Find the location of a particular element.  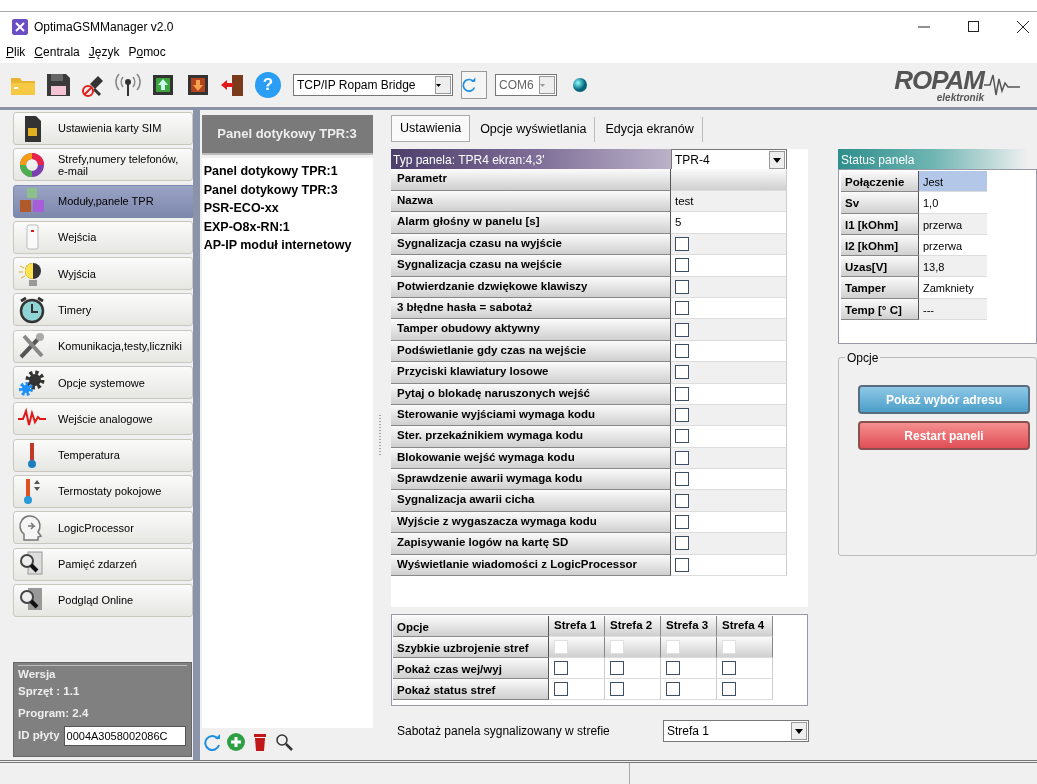

sidebar-item: Wyjścia is located at coordinates (103, 274).